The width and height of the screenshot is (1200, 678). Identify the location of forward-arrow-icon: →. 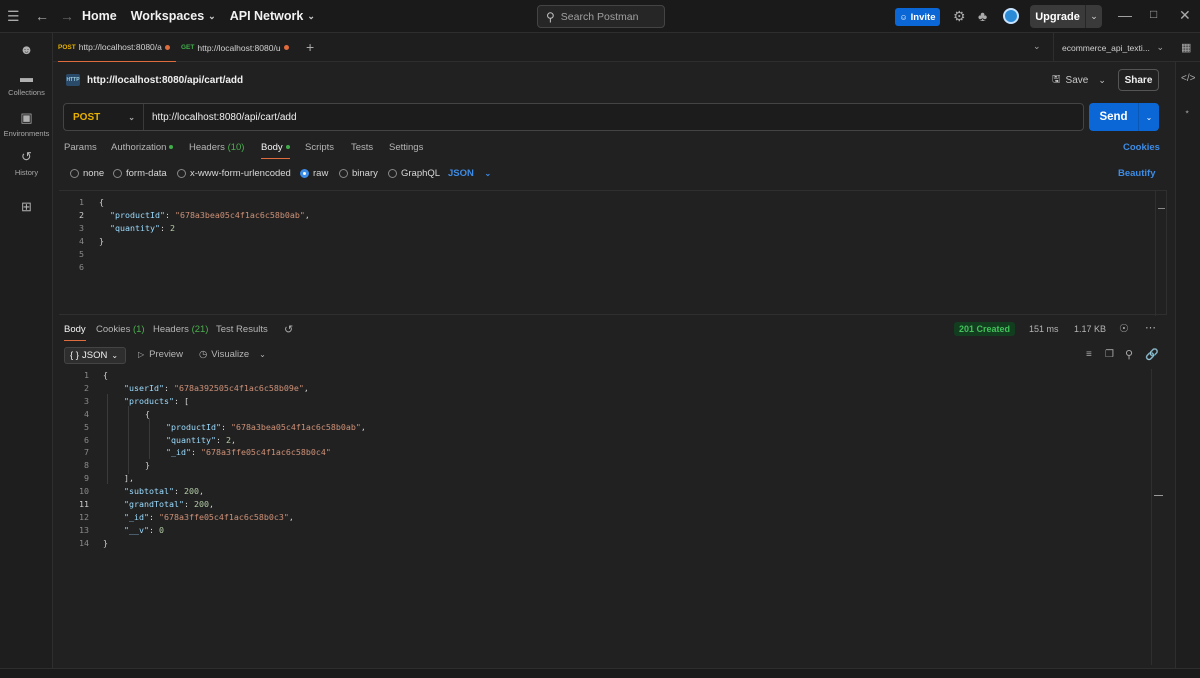
(67, 16).